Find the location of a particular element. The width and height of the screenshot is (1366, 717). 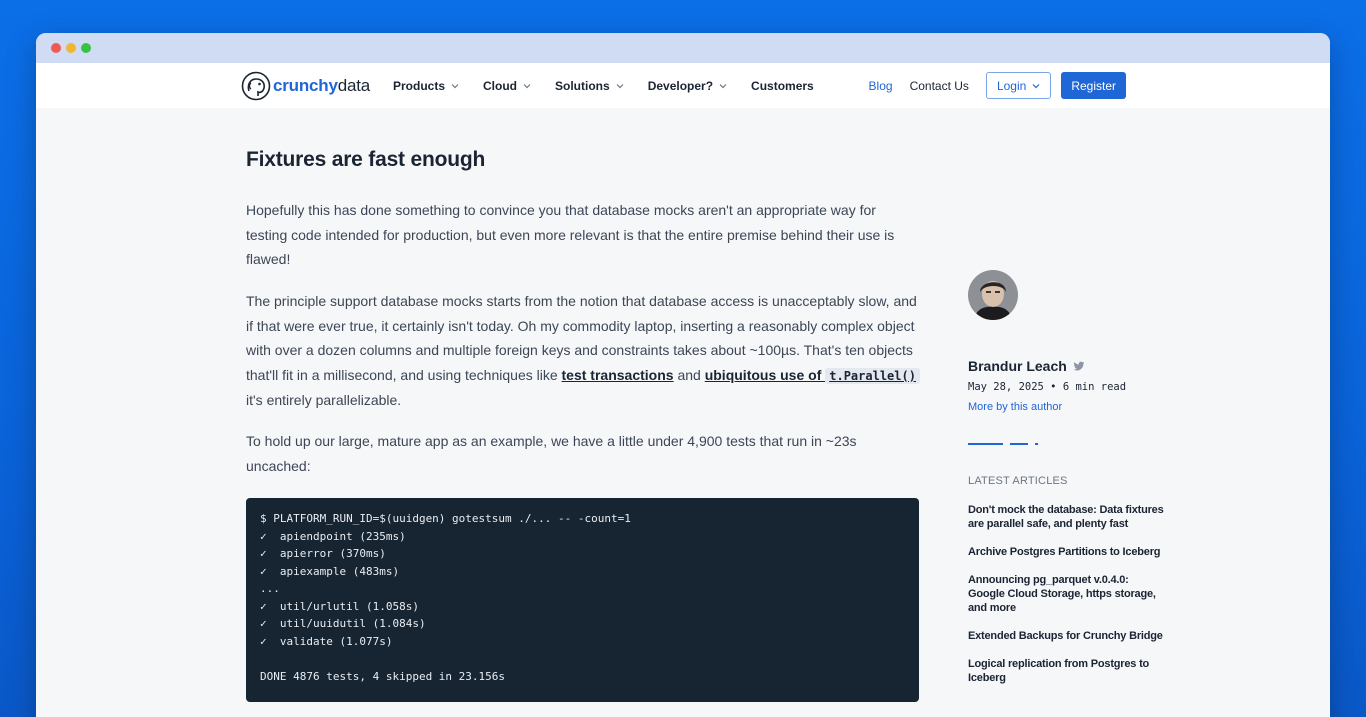

code-line: ✓ util/urlutil (1.058s) is located at coordinates (339, 606).